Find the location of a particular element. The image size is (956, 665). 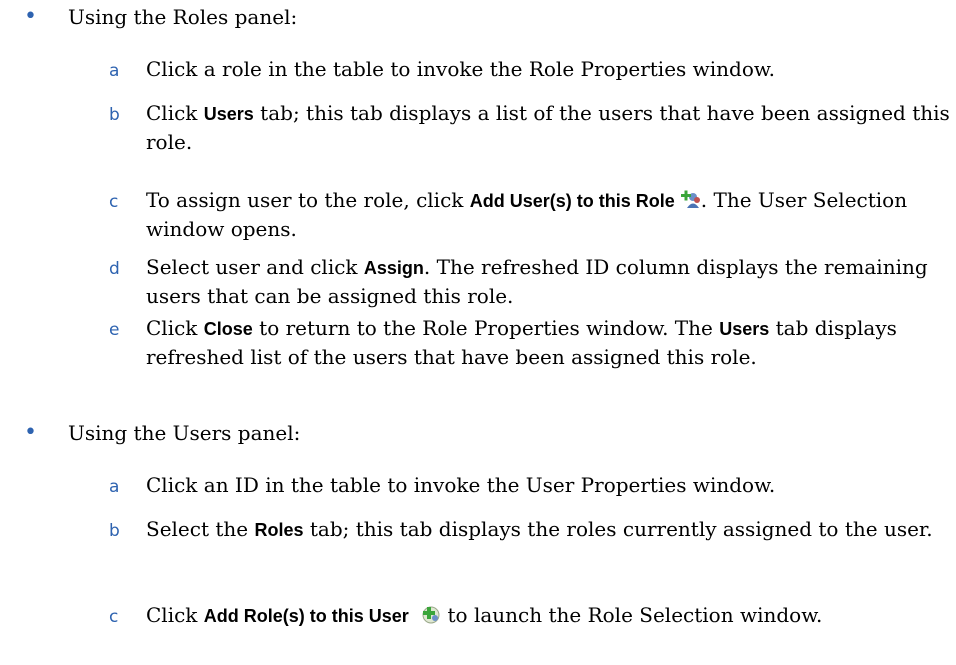

bullet-label: Using the Users panel: is located at coordinates (184, 433).